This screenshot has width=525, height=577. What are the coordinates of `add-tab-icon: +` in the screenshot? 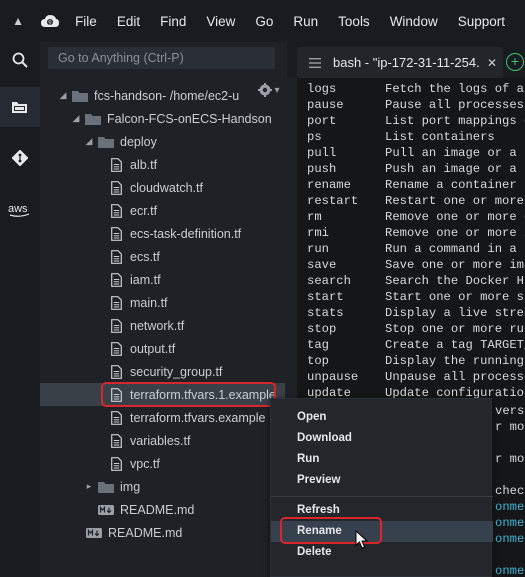 It's located at (515, 62).